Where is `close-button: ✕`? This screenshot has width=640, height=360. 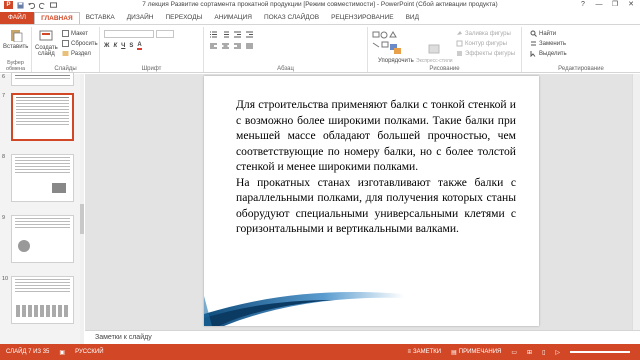
close-button: ✕ is located at coordinates (631, 4).